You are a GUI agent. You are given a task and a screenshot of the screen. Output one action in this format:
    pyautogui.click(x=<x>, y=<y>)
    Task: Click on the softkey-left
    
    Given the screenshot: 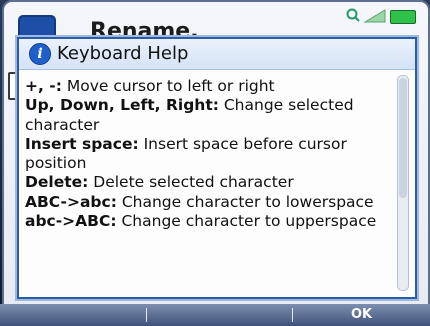 What is the action you would take?
    pyautogui.click(x=72, y=315)
    